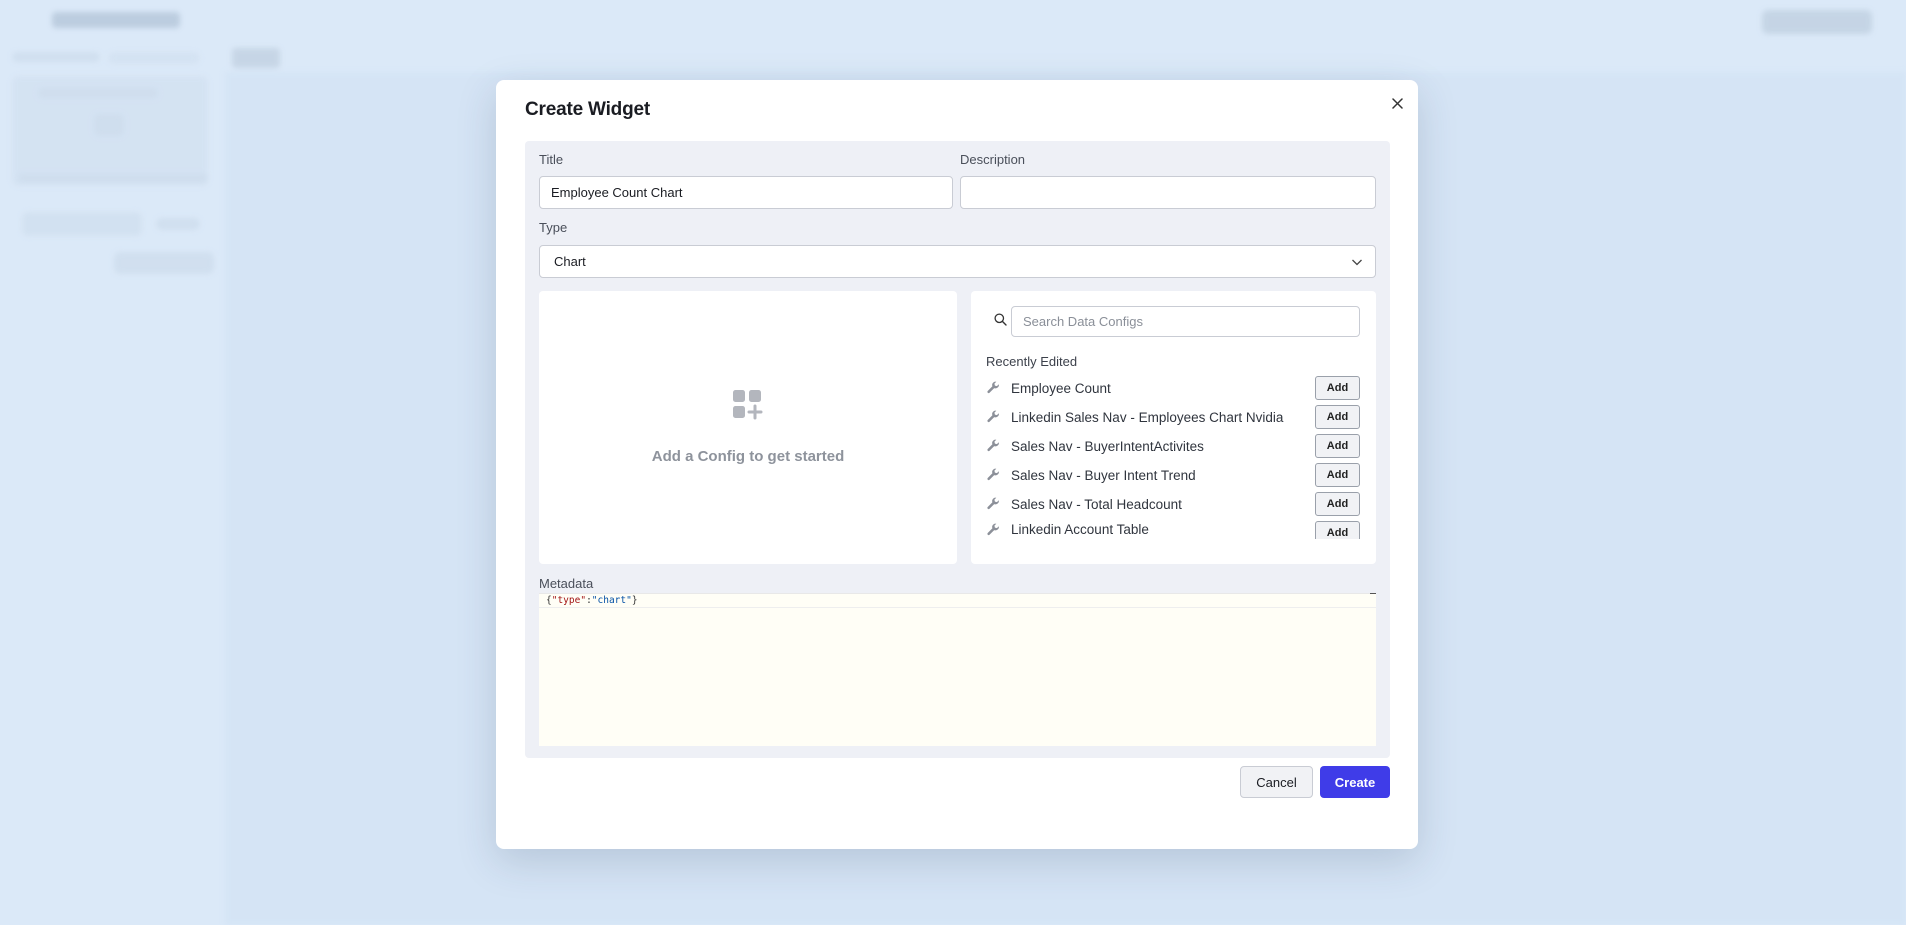 Image resolution: width=1906 pixels, height=925 pixels. Describe the element at coordinates (1032, 361) in the screenshot. I see `recently-edited-heading: Recently Edited` at that location.